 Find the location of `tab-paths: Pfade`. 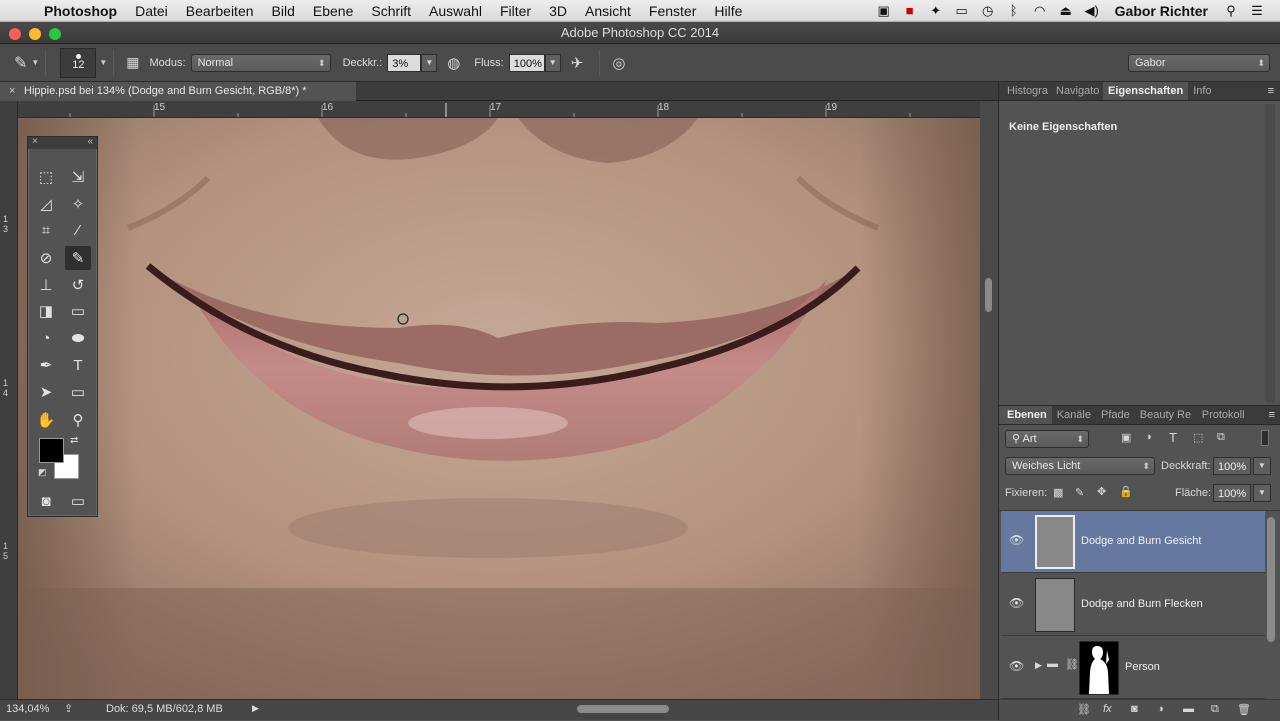

tab-paths: Pfade is located at coordinates (1115, 415).